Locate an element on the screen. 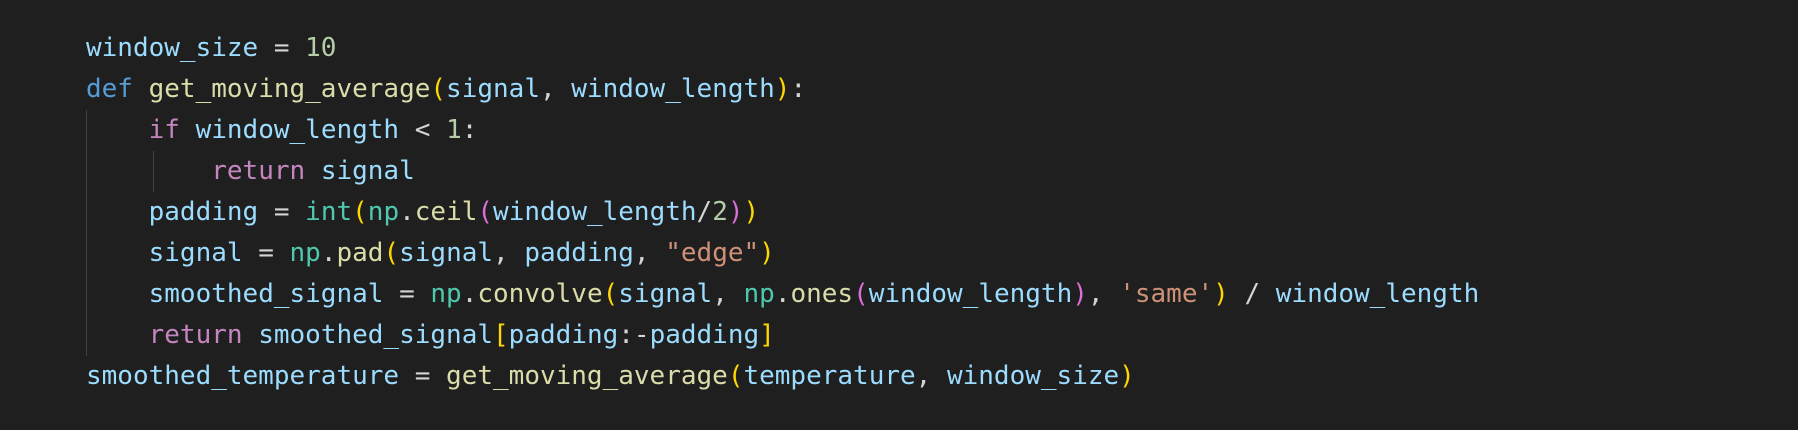 This screenshot has height=430, width=1798. code-line: return smoothed_signal[padding:-padding] is located at coordinates (782, 335).